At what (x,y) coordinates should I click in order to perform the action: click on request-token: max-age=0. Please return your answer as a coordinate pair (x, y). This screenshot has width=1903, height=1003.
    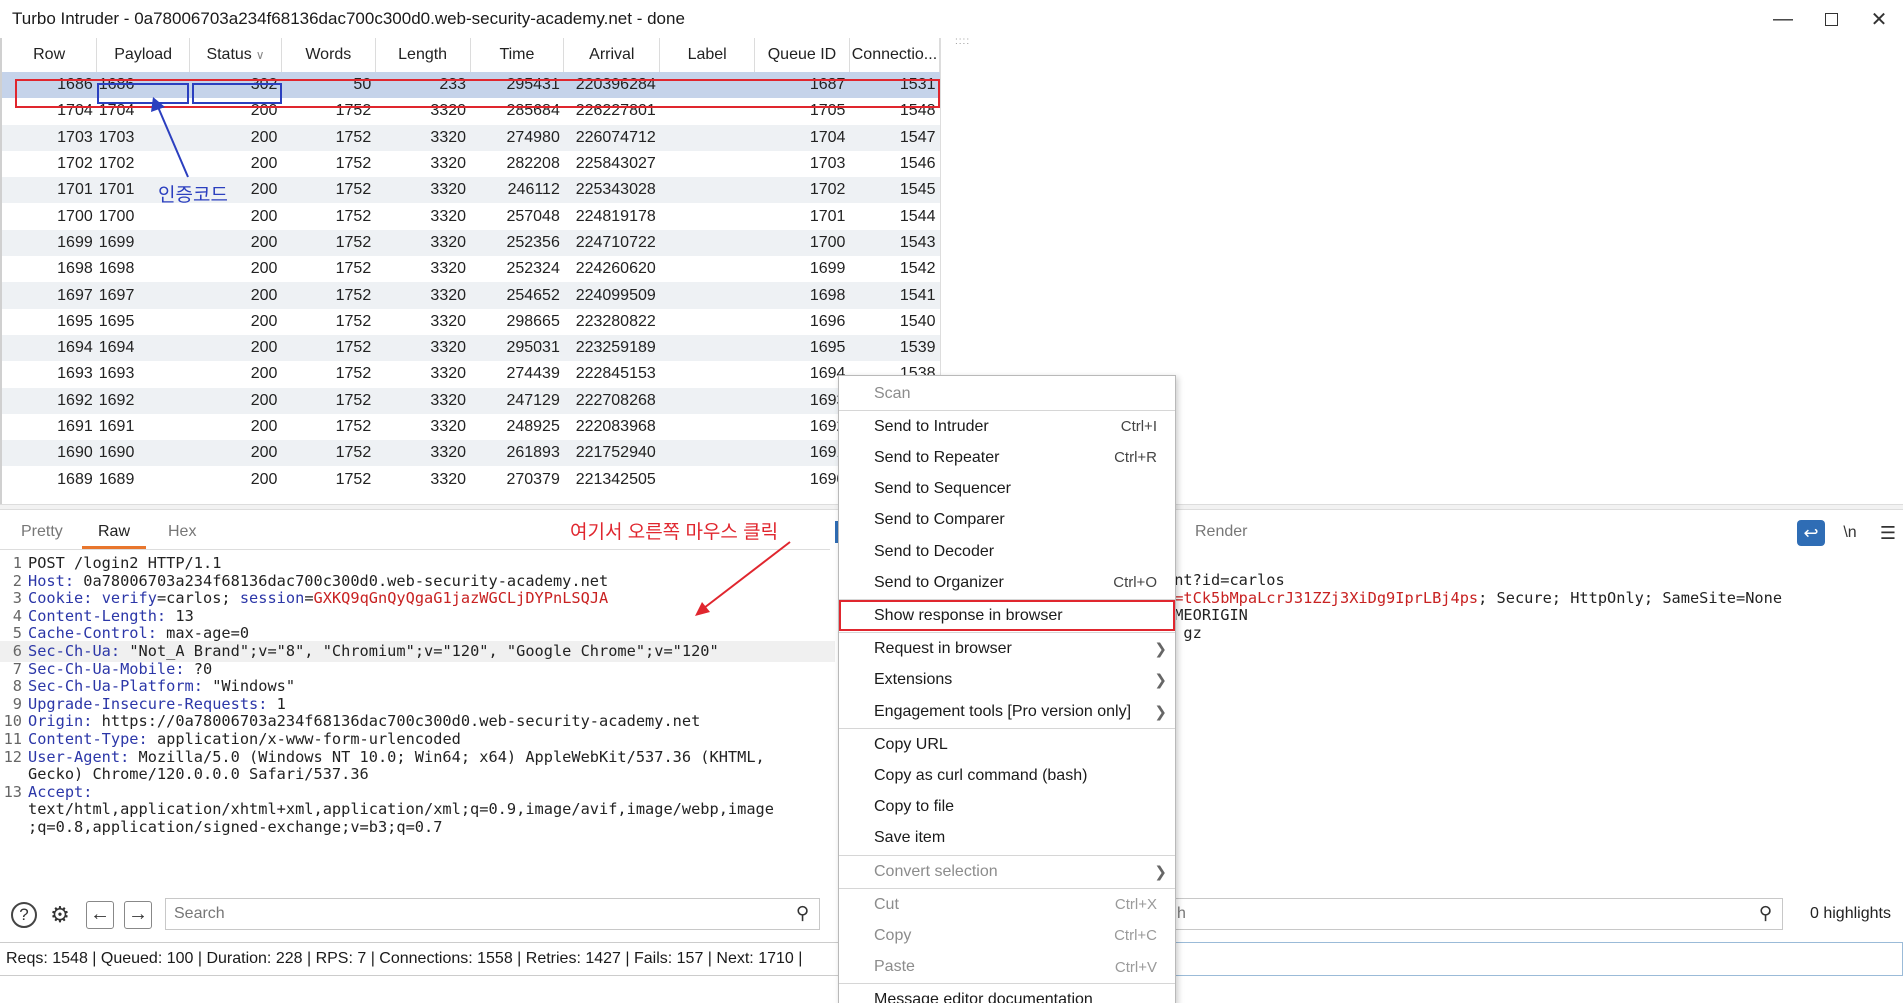
    Looking at the image, I should click on (203, 633).